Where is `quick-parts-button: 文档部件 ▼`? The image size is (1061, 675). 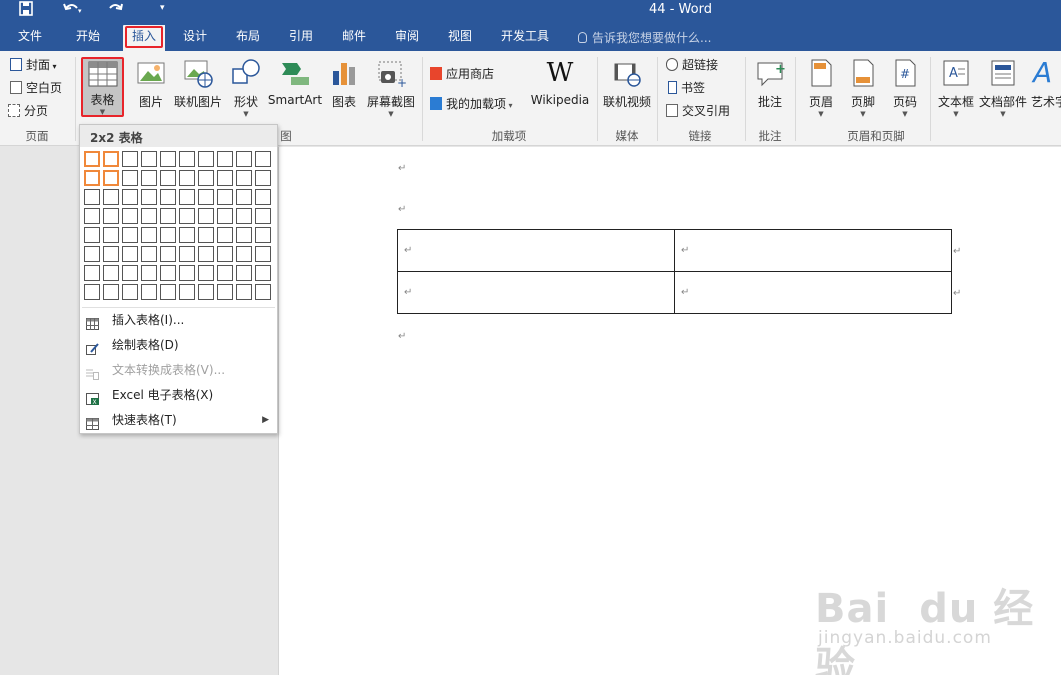 quick-parts-button: 文档部件 ▼ is located at coordinates (1003, 88).